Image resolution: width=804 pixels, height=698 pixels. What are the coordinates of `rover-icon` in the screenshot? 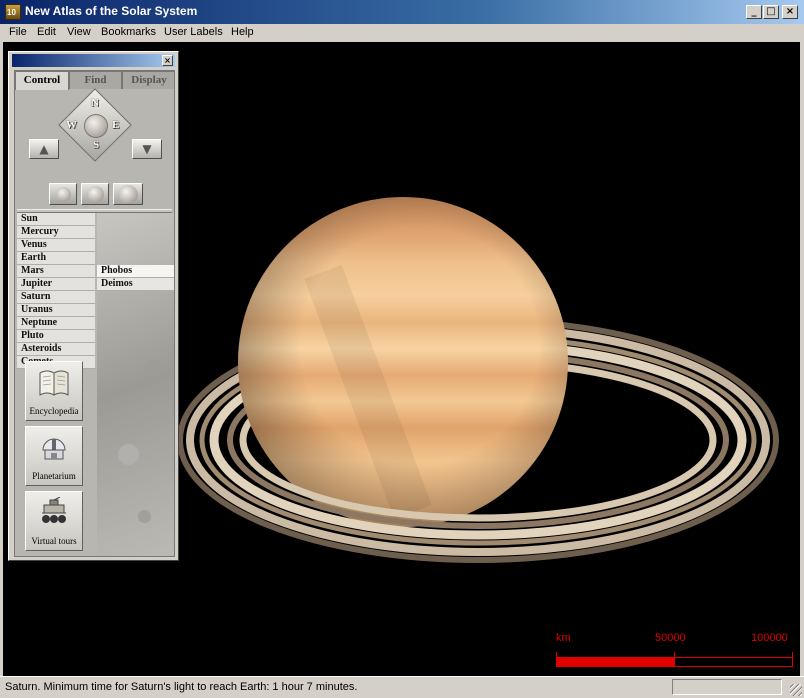 It's located at (54, 510).